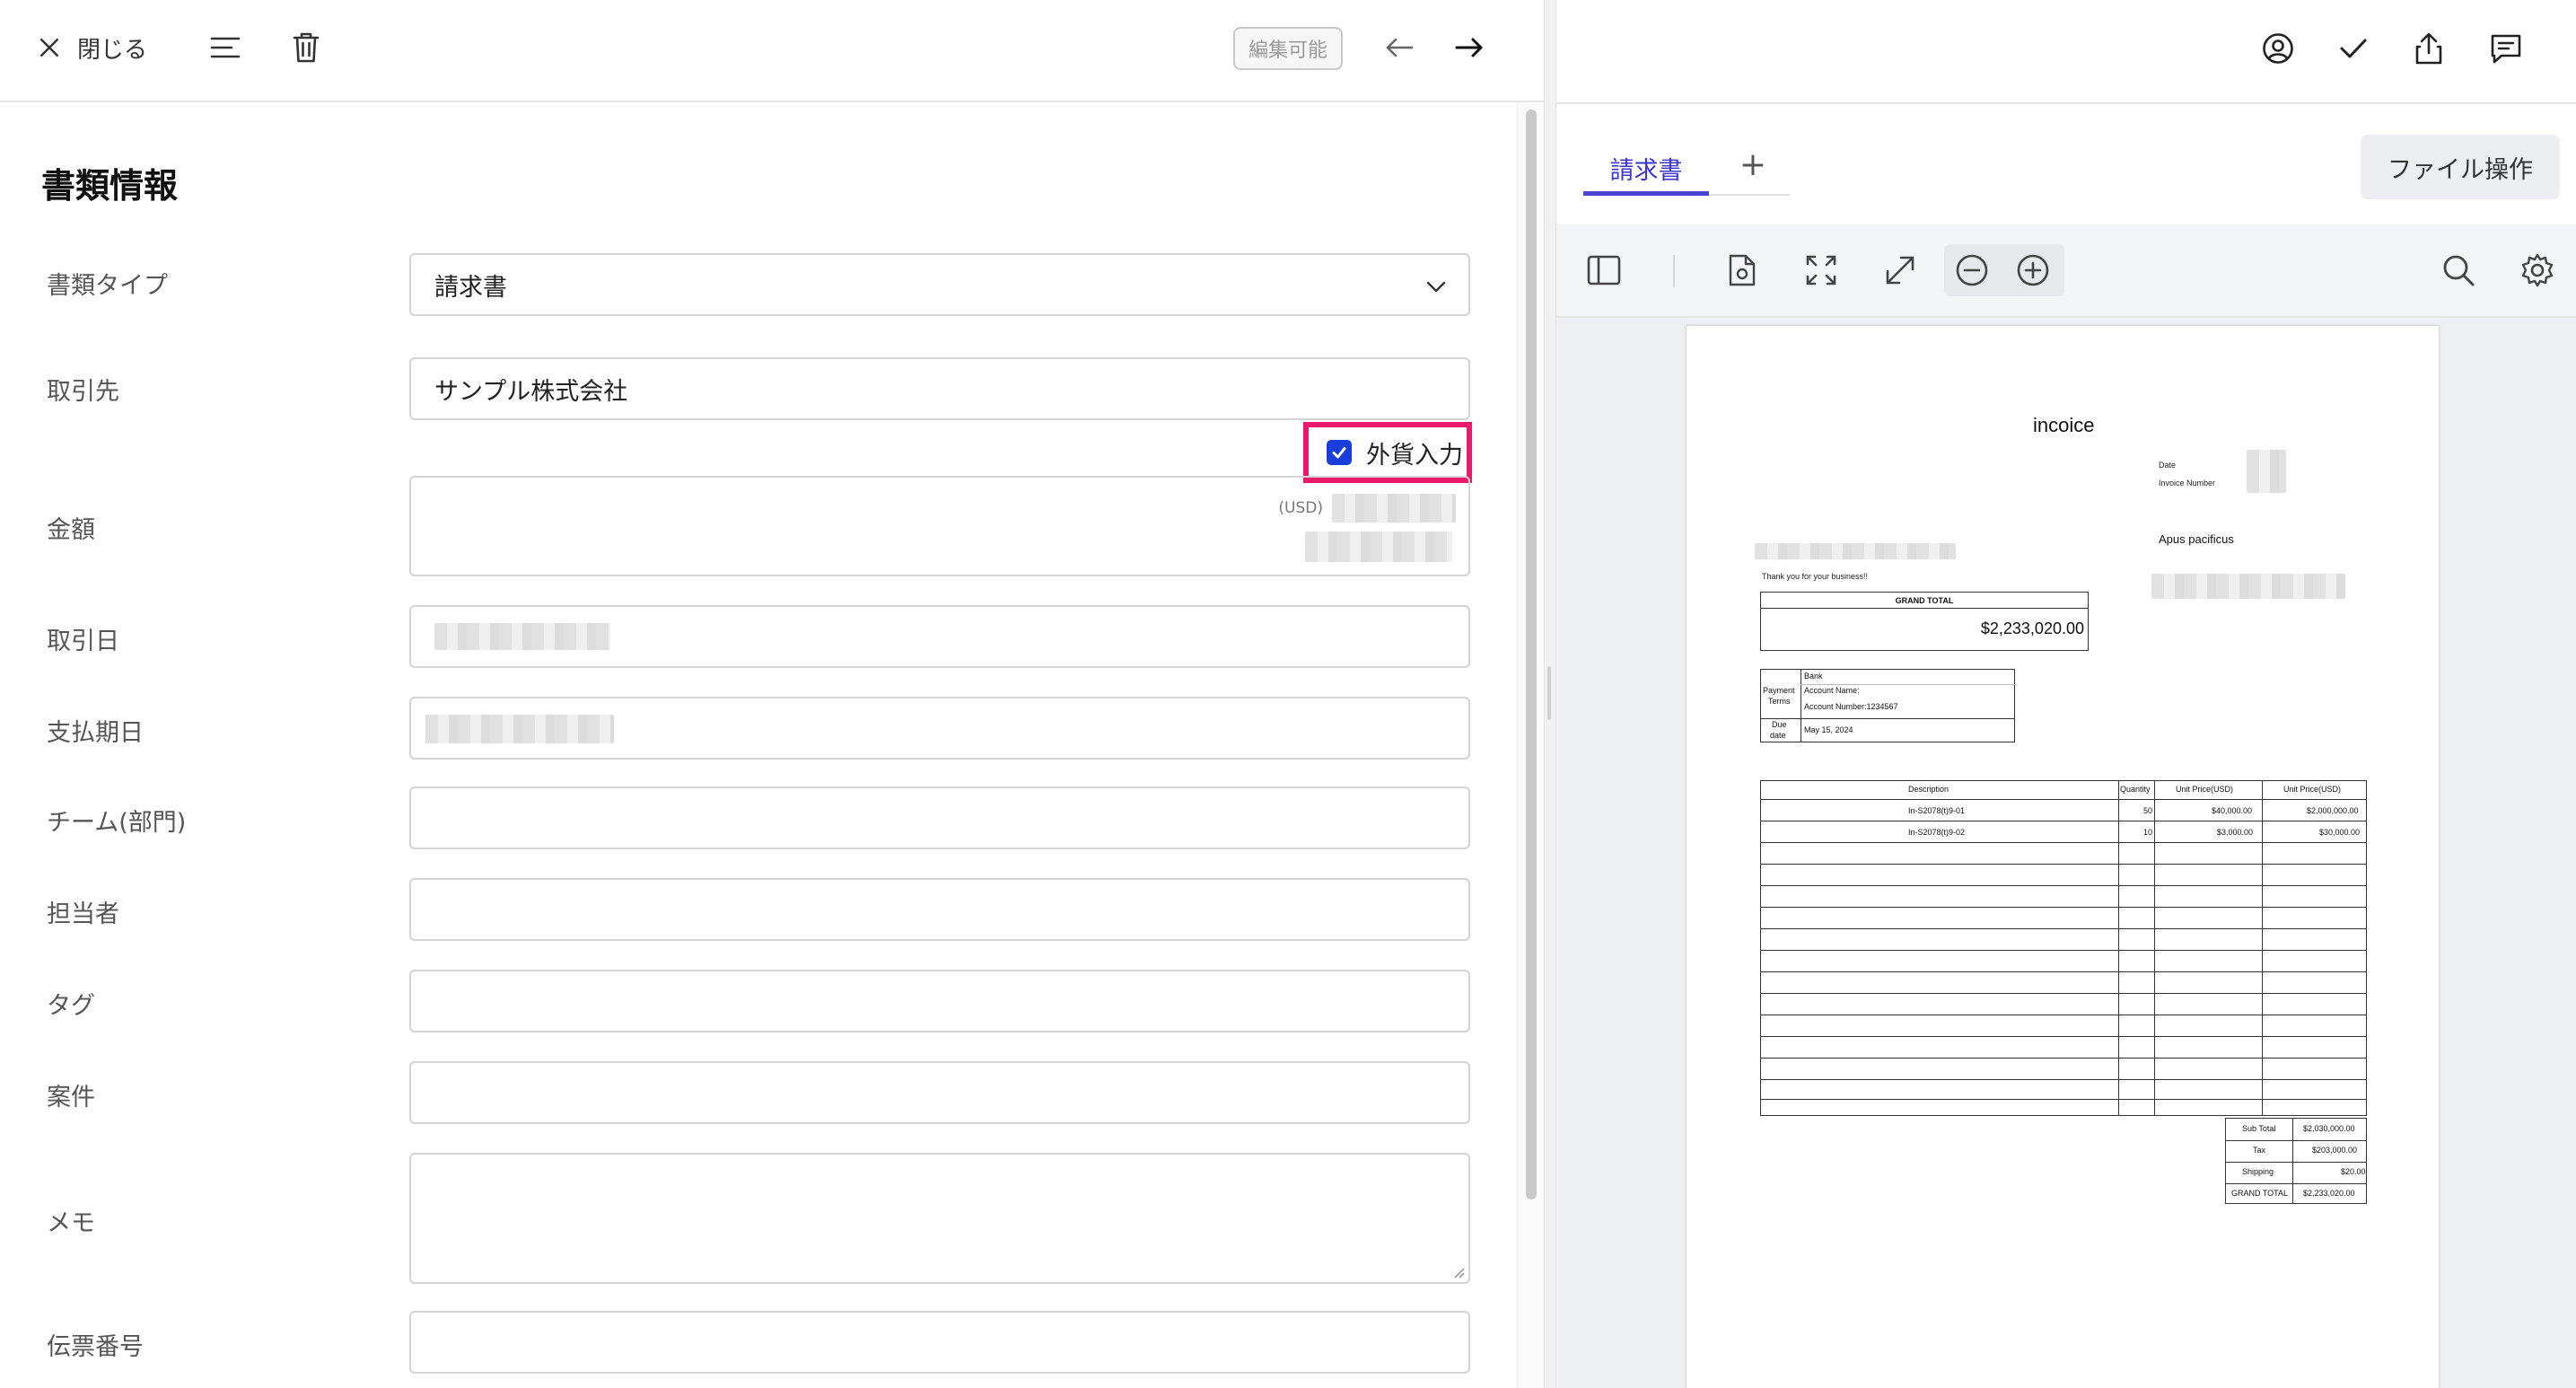  I want to click on redacted-recipient-address, so click(2248, 587).